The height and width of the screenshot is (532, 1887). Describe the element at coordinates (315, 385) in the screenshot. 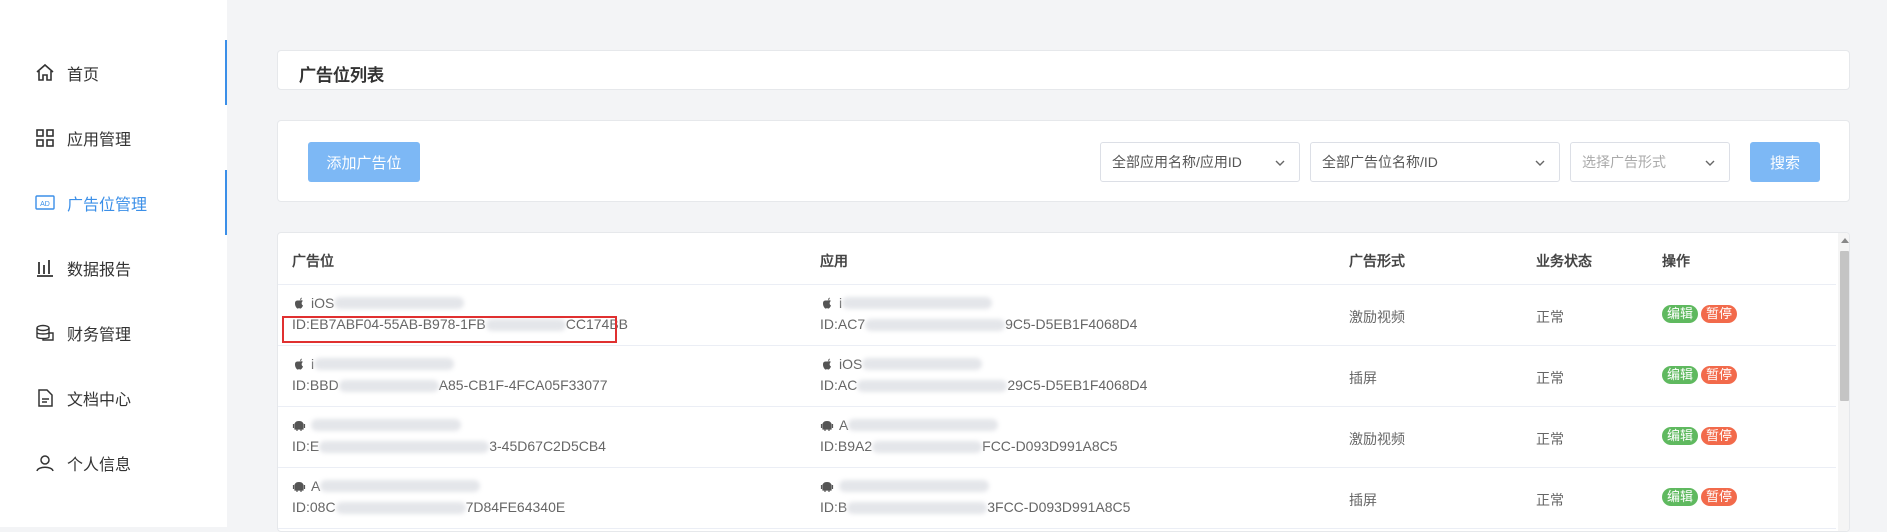

I see `ad-slot-id: ID:BBD` at that location.